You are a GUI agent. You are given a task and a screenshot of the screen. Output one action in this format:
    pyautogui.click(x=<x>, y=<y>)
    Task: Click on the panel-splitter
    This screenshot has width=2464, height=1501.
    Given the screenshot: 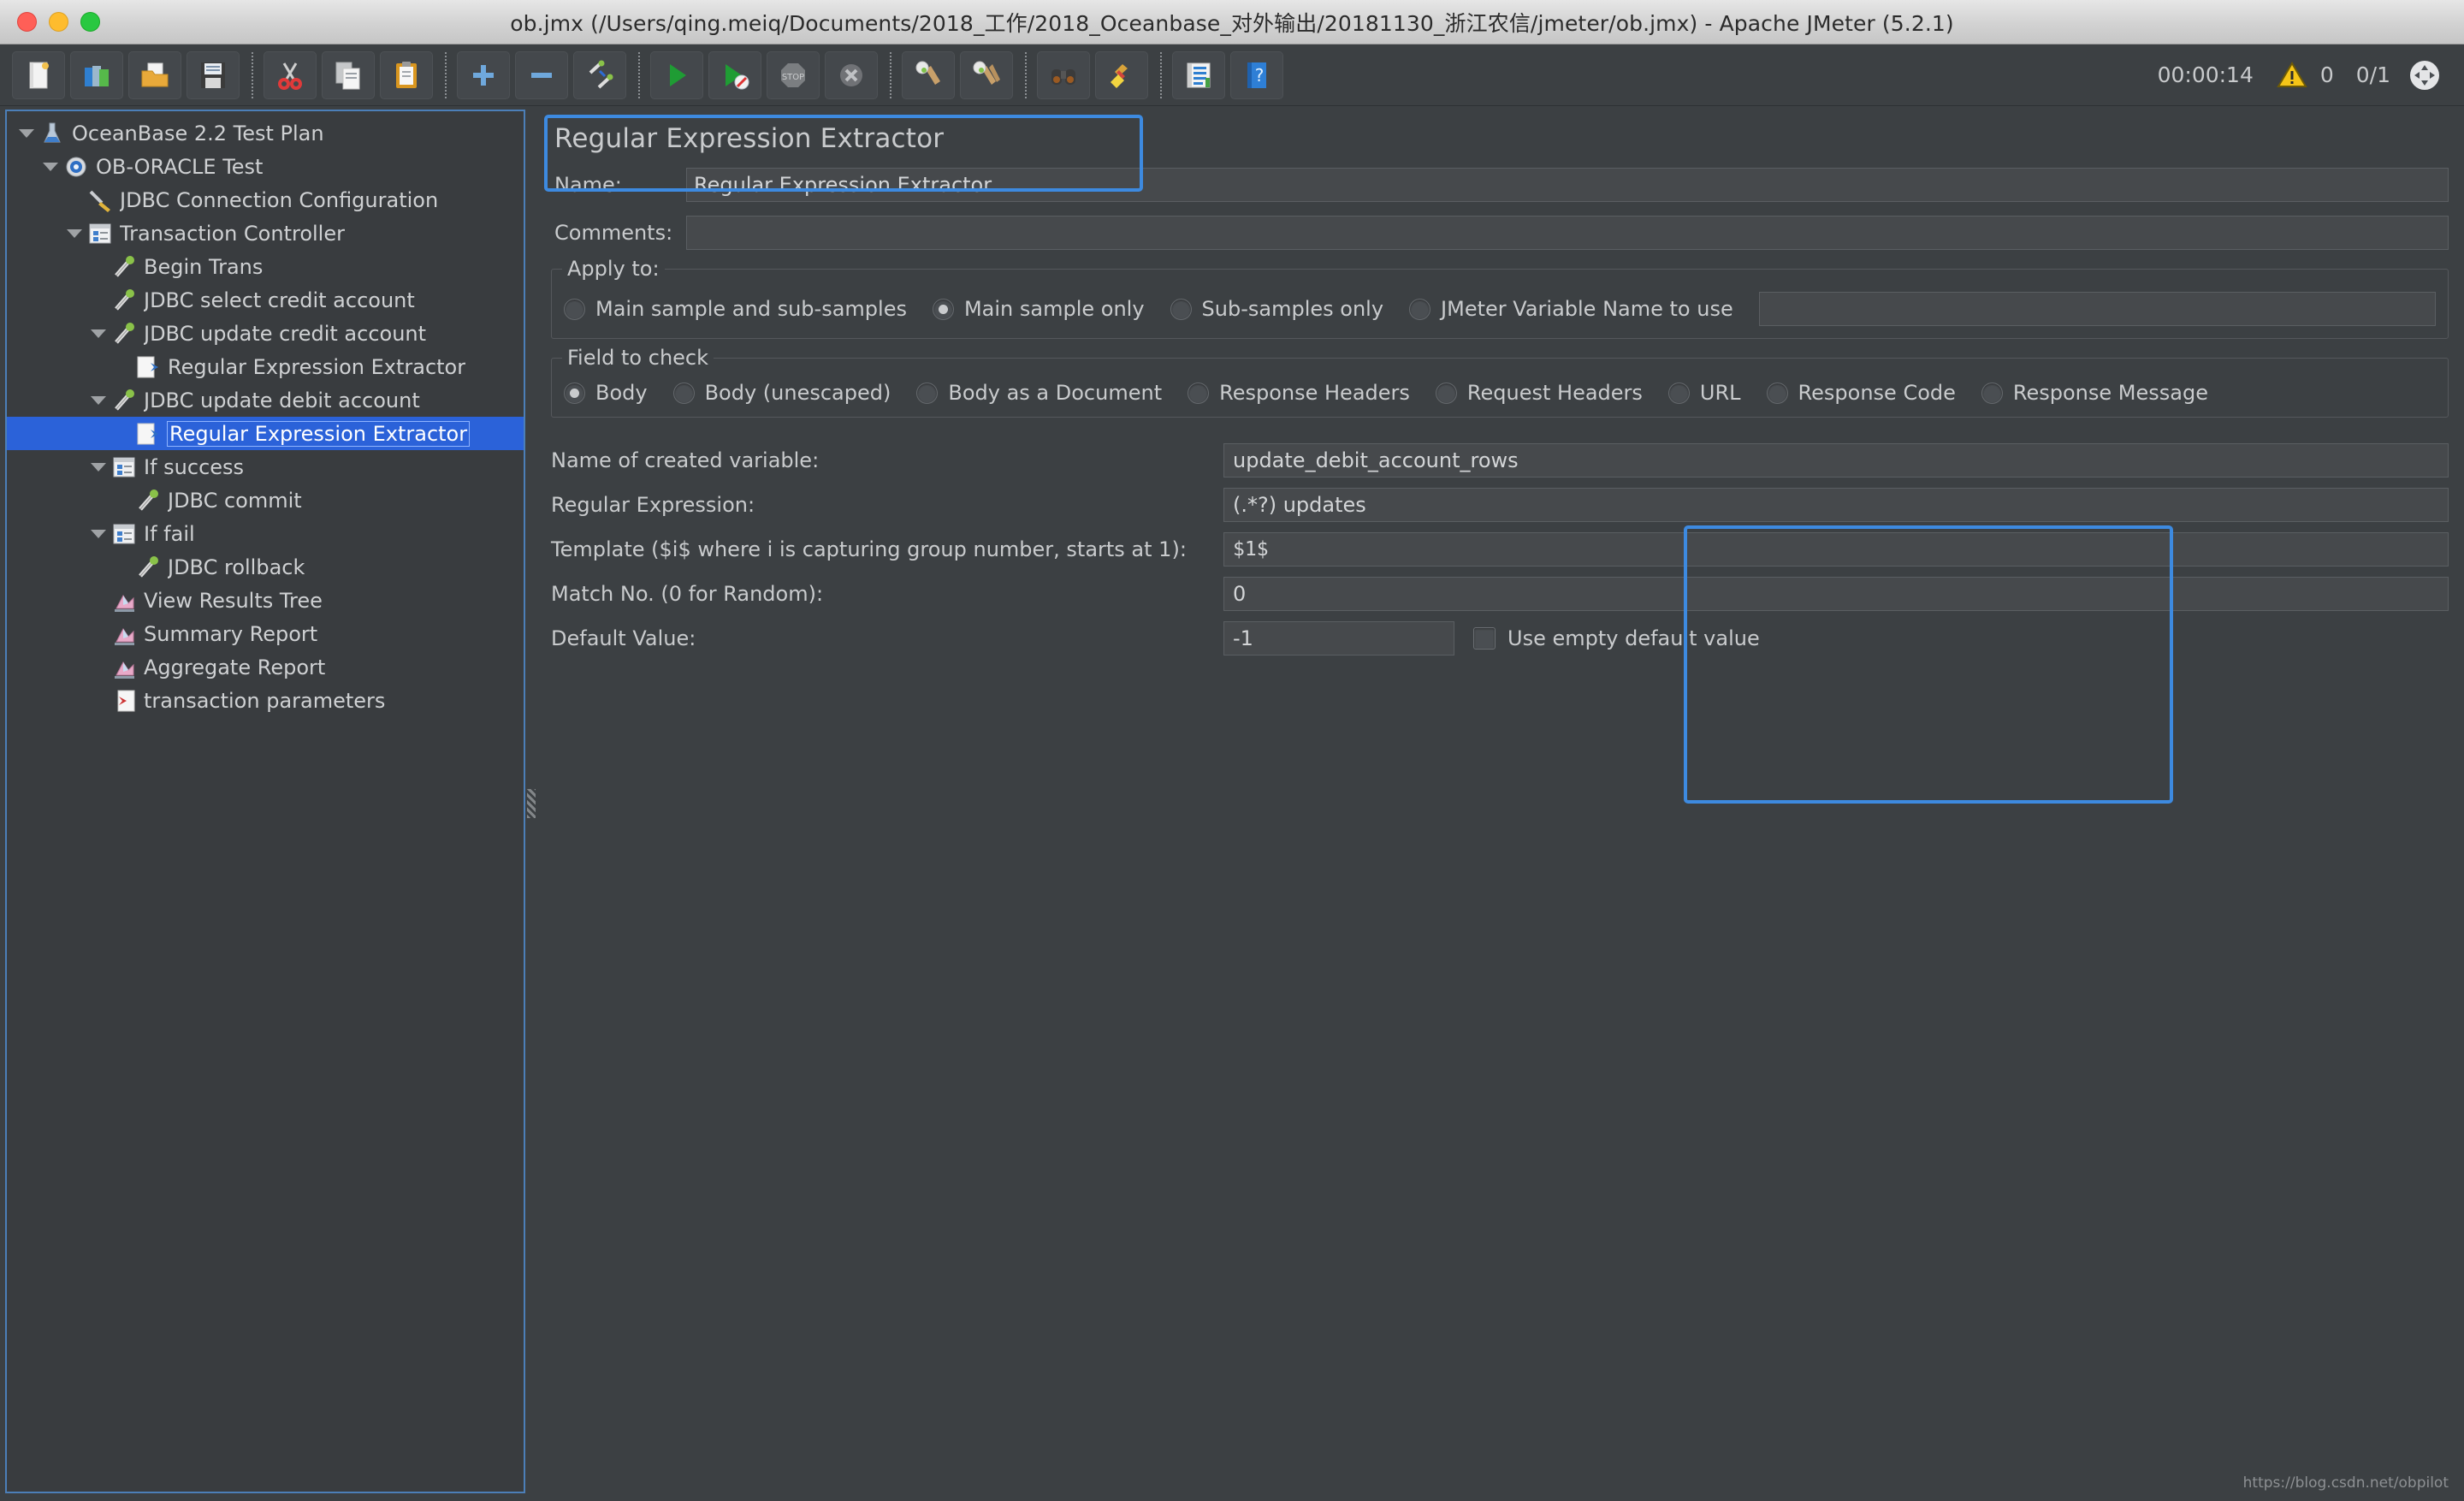 What is the action you would take?
    pyautogui.click(x=531, y=803)
    